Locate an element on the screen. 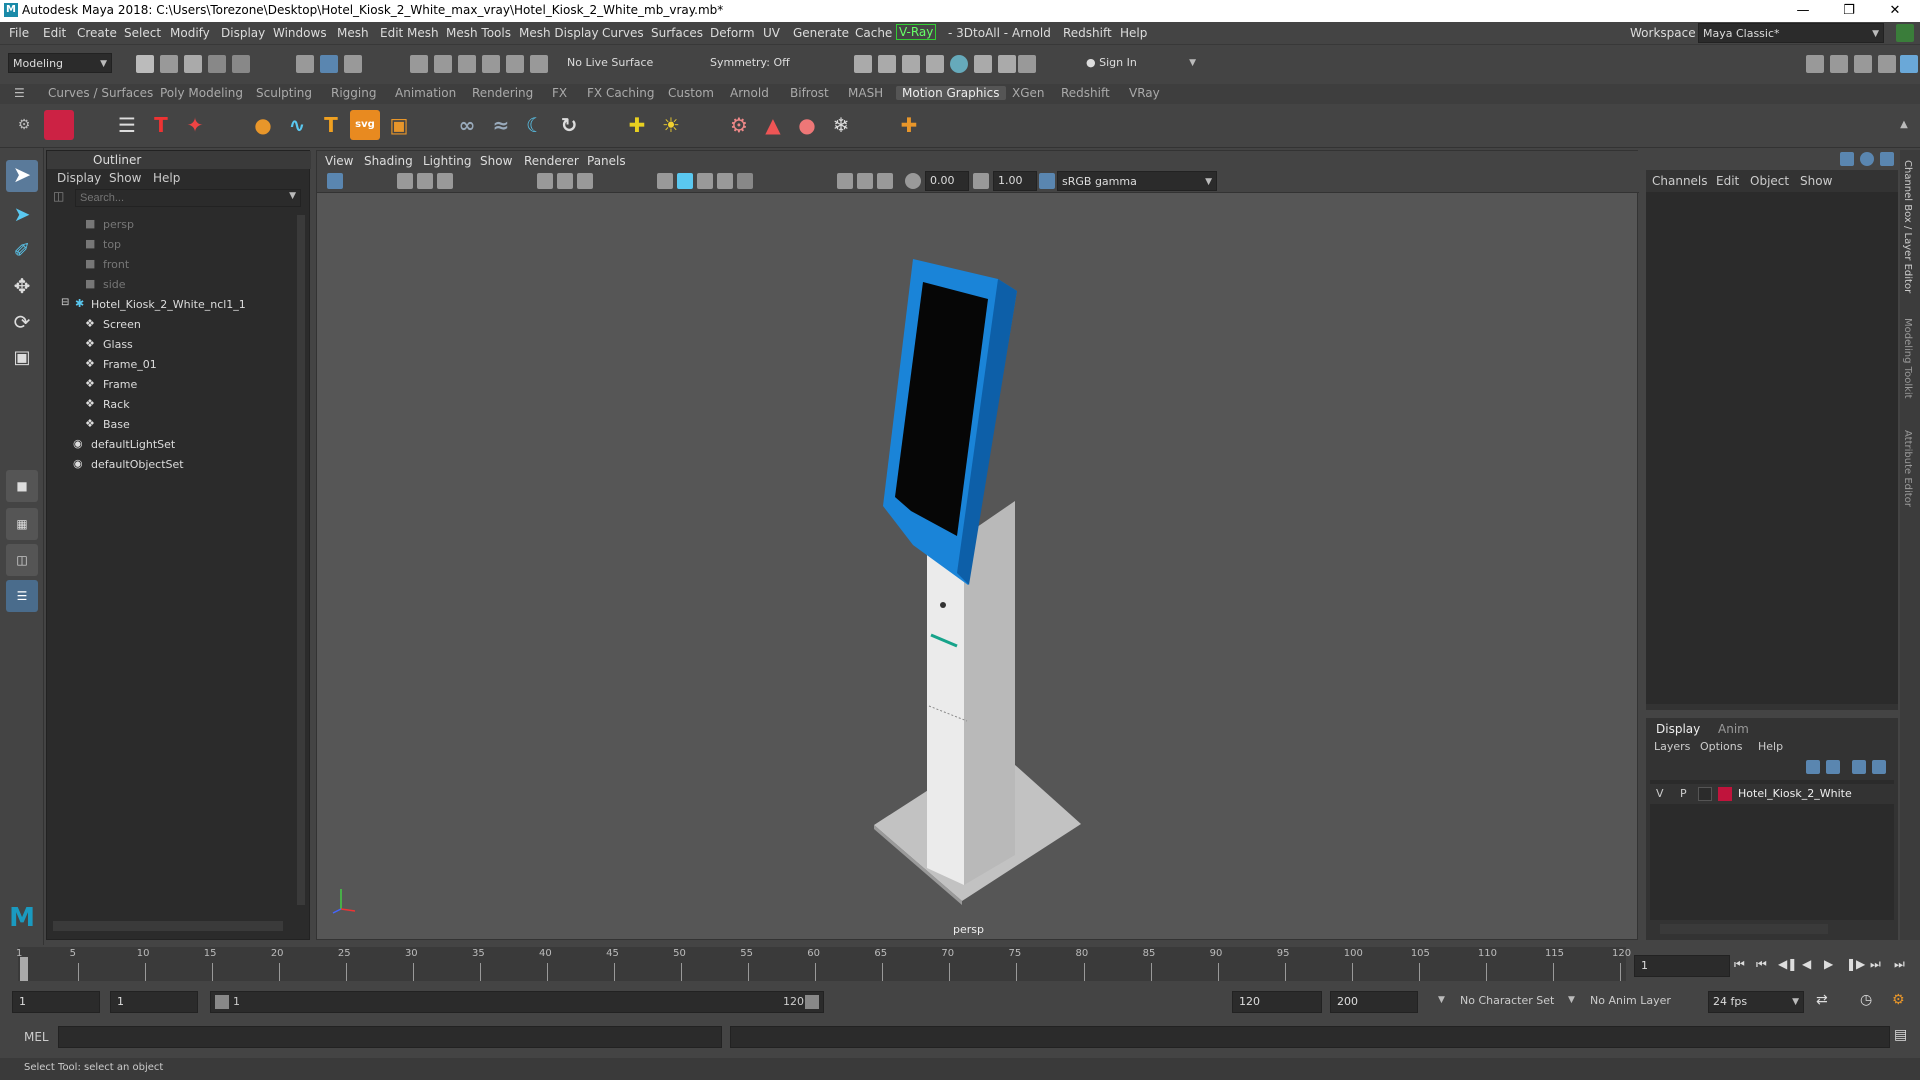  menu-mesh-display: Mesh Display is located at coordinates (559, 33).